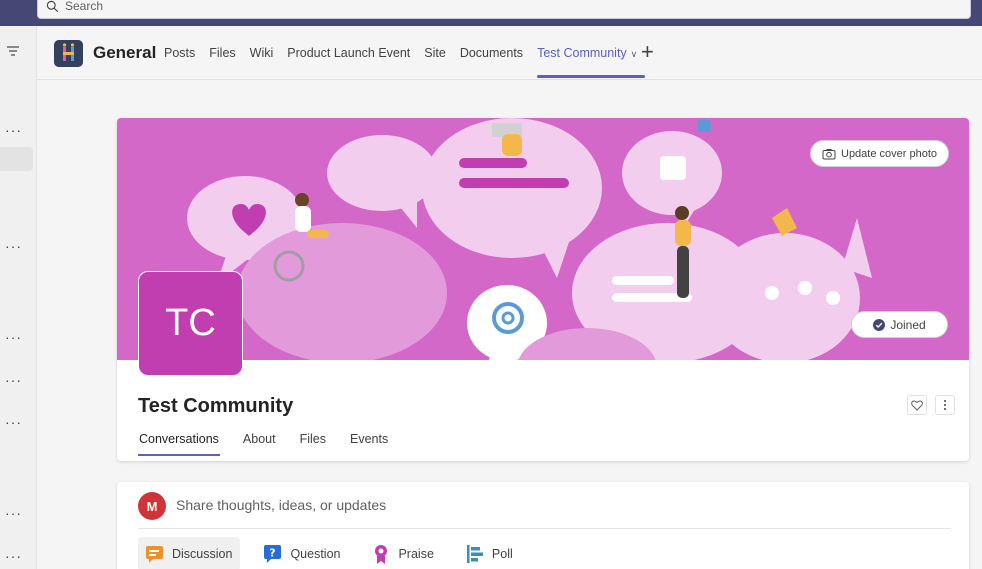 This screenshot has width=982, height=569. I want to click on tab-posts: Posts, so click(179, 53).